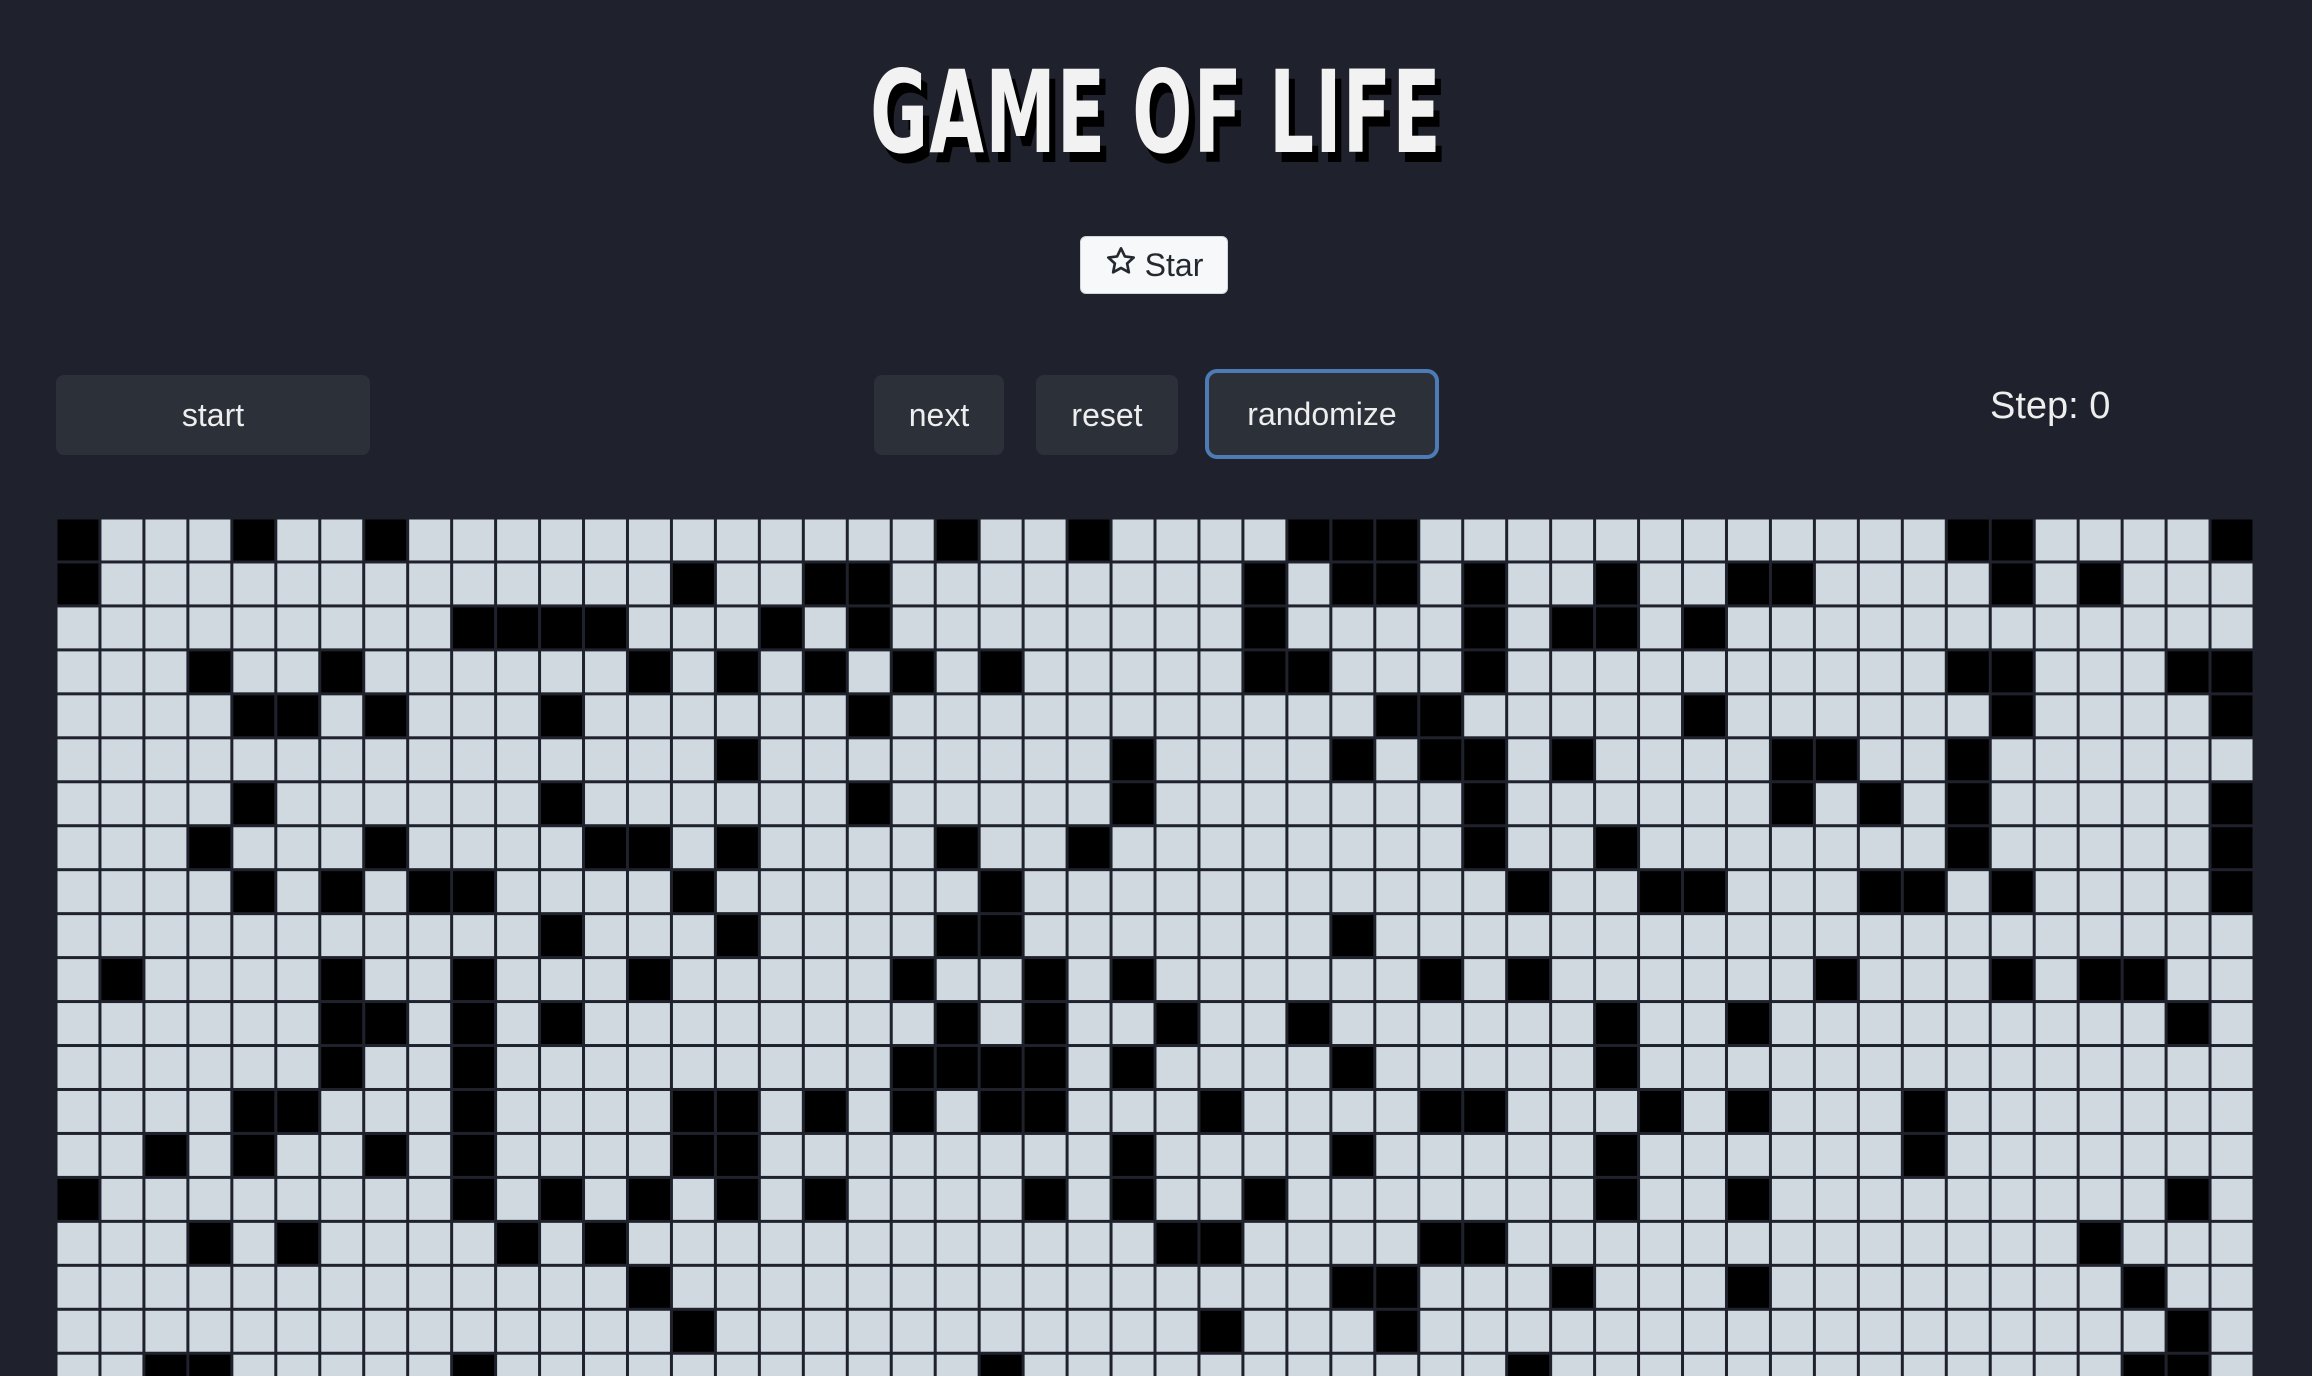 The image size is (2312, 1376). What do you see at coordinates (939, 415) in the screenshot?
I see `next-button: next` at bounding box center [939, 415].